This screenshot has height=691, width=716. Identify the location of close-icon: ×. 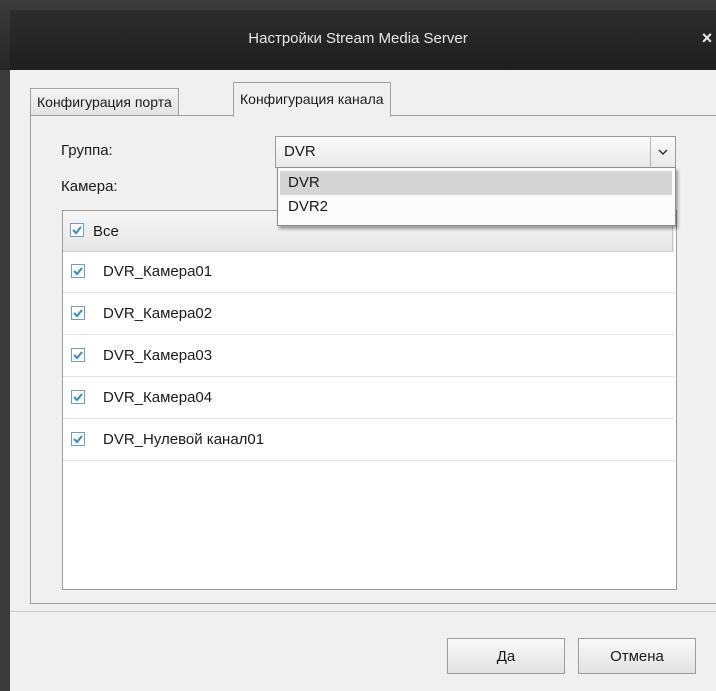
(705, 38).